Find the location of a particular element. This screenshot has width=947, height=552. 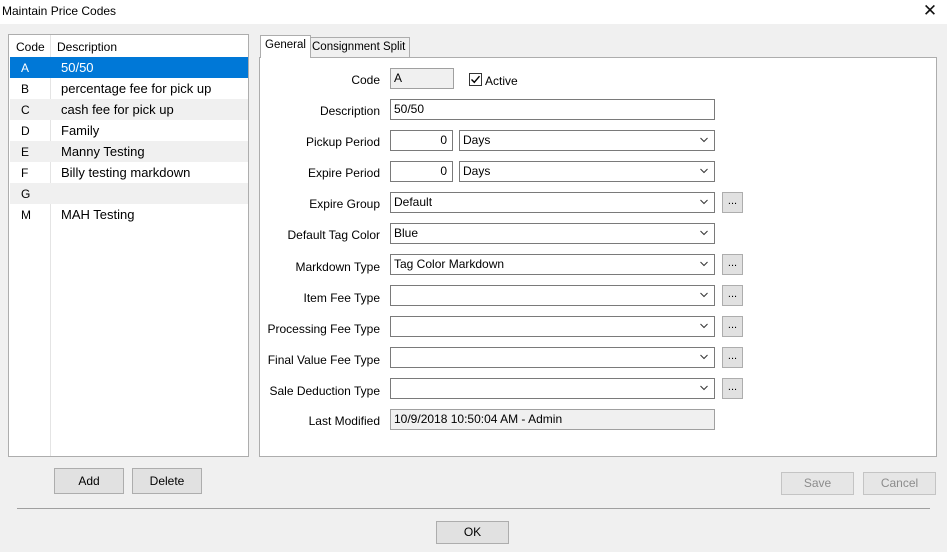

list-item: D Family is located at coordinates (129, 130).